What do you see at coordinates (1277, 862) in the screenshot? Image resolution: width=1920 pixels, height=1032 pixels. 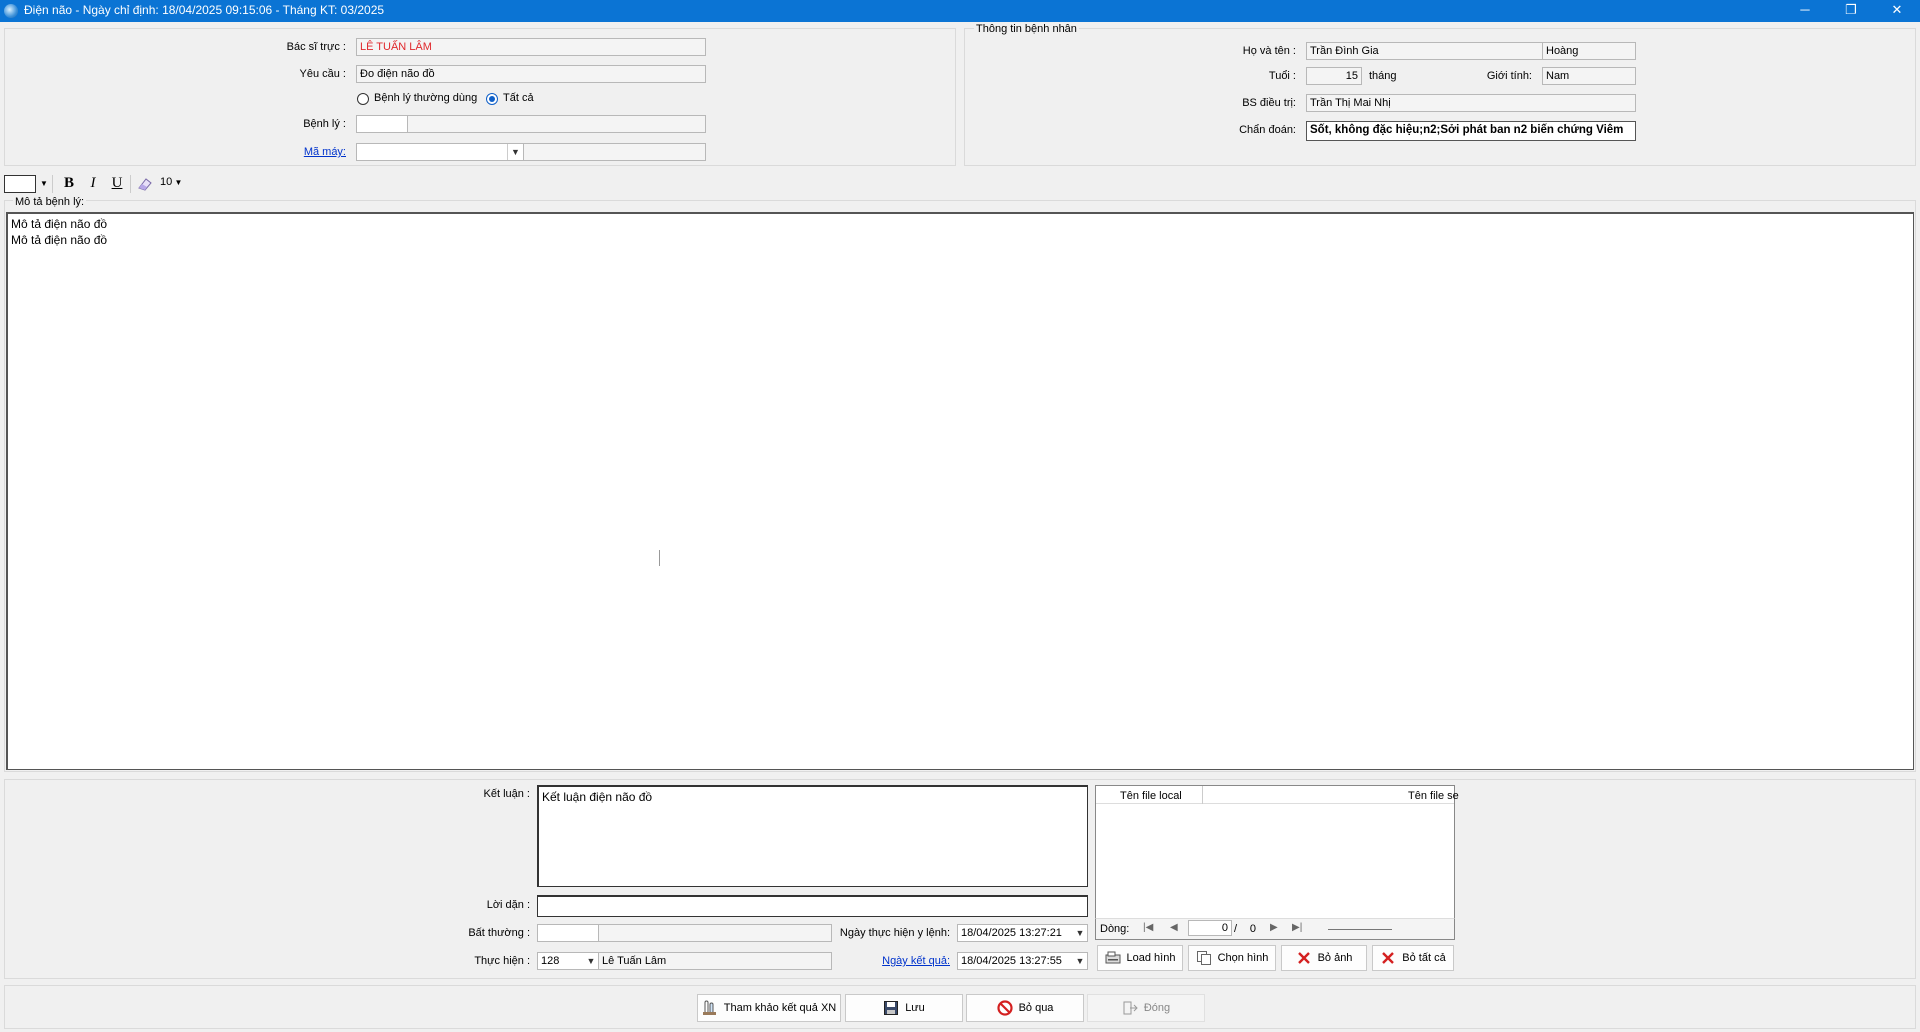 I see `image-file-grid: Tên file local Tên file se` at bounding box center [1277, 862].